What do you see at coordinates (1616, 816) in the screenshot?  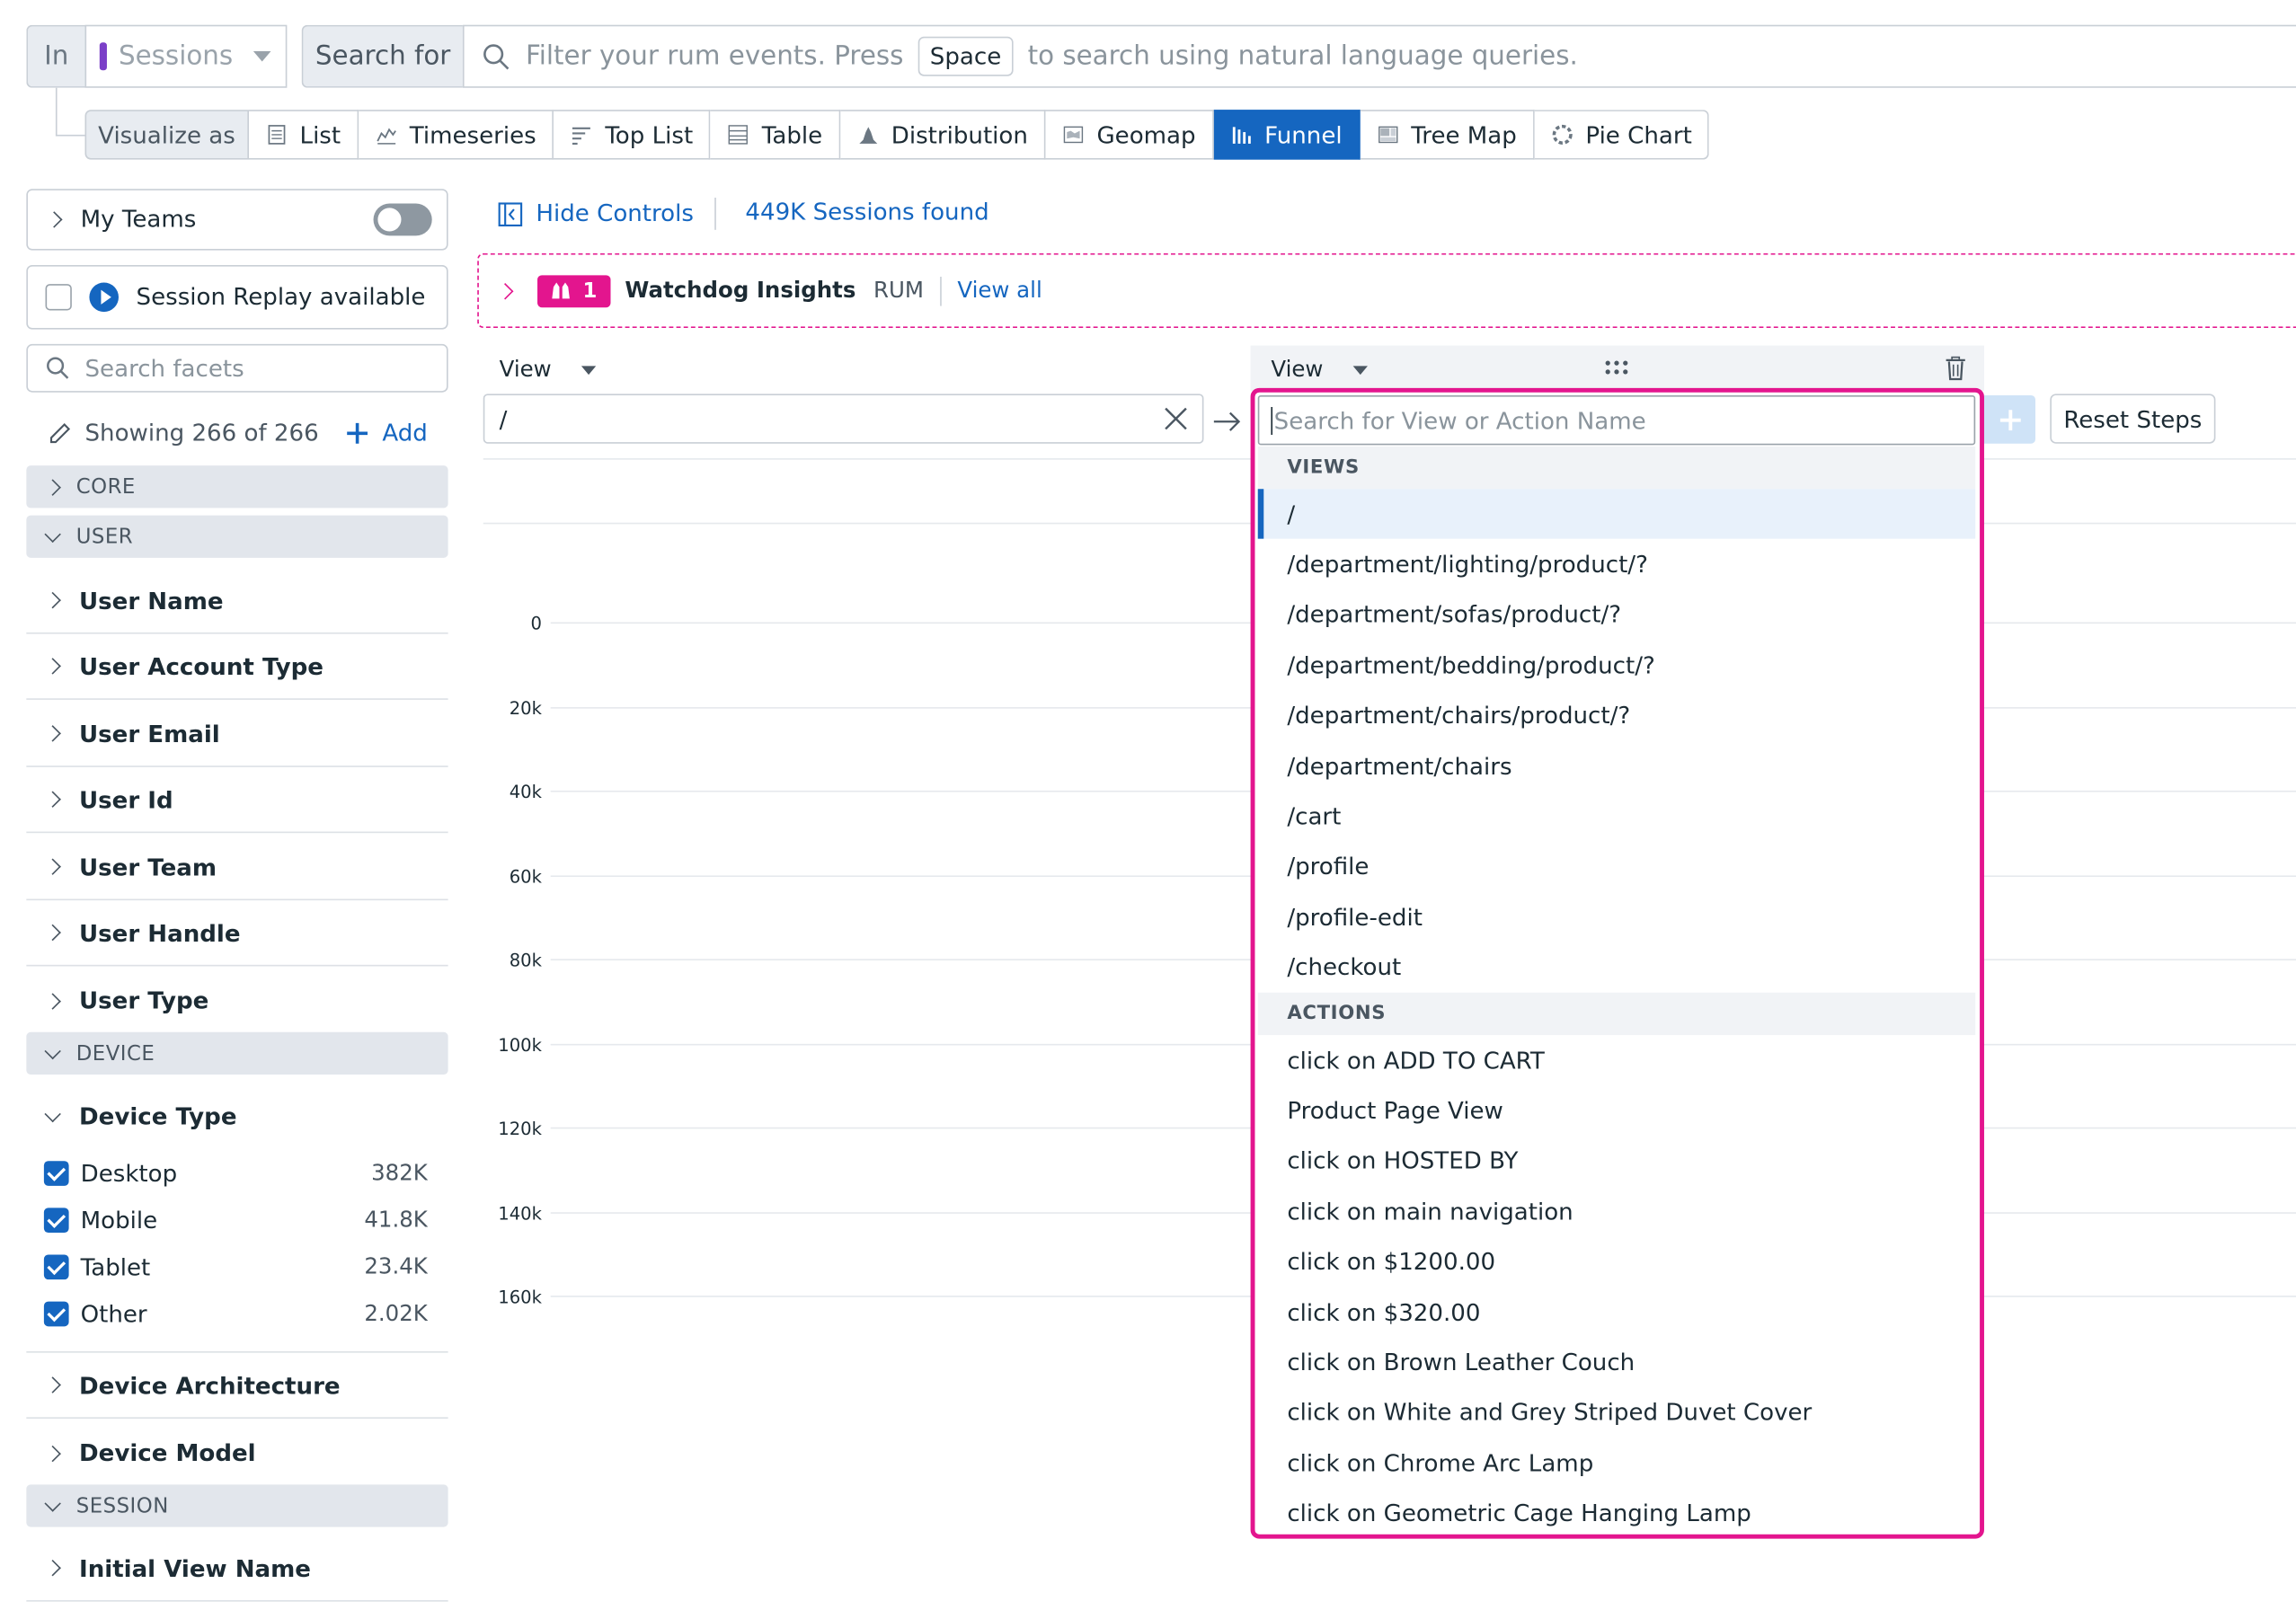 I see `dropdown-view-option: /cart` at bounding box center [1616, 816].